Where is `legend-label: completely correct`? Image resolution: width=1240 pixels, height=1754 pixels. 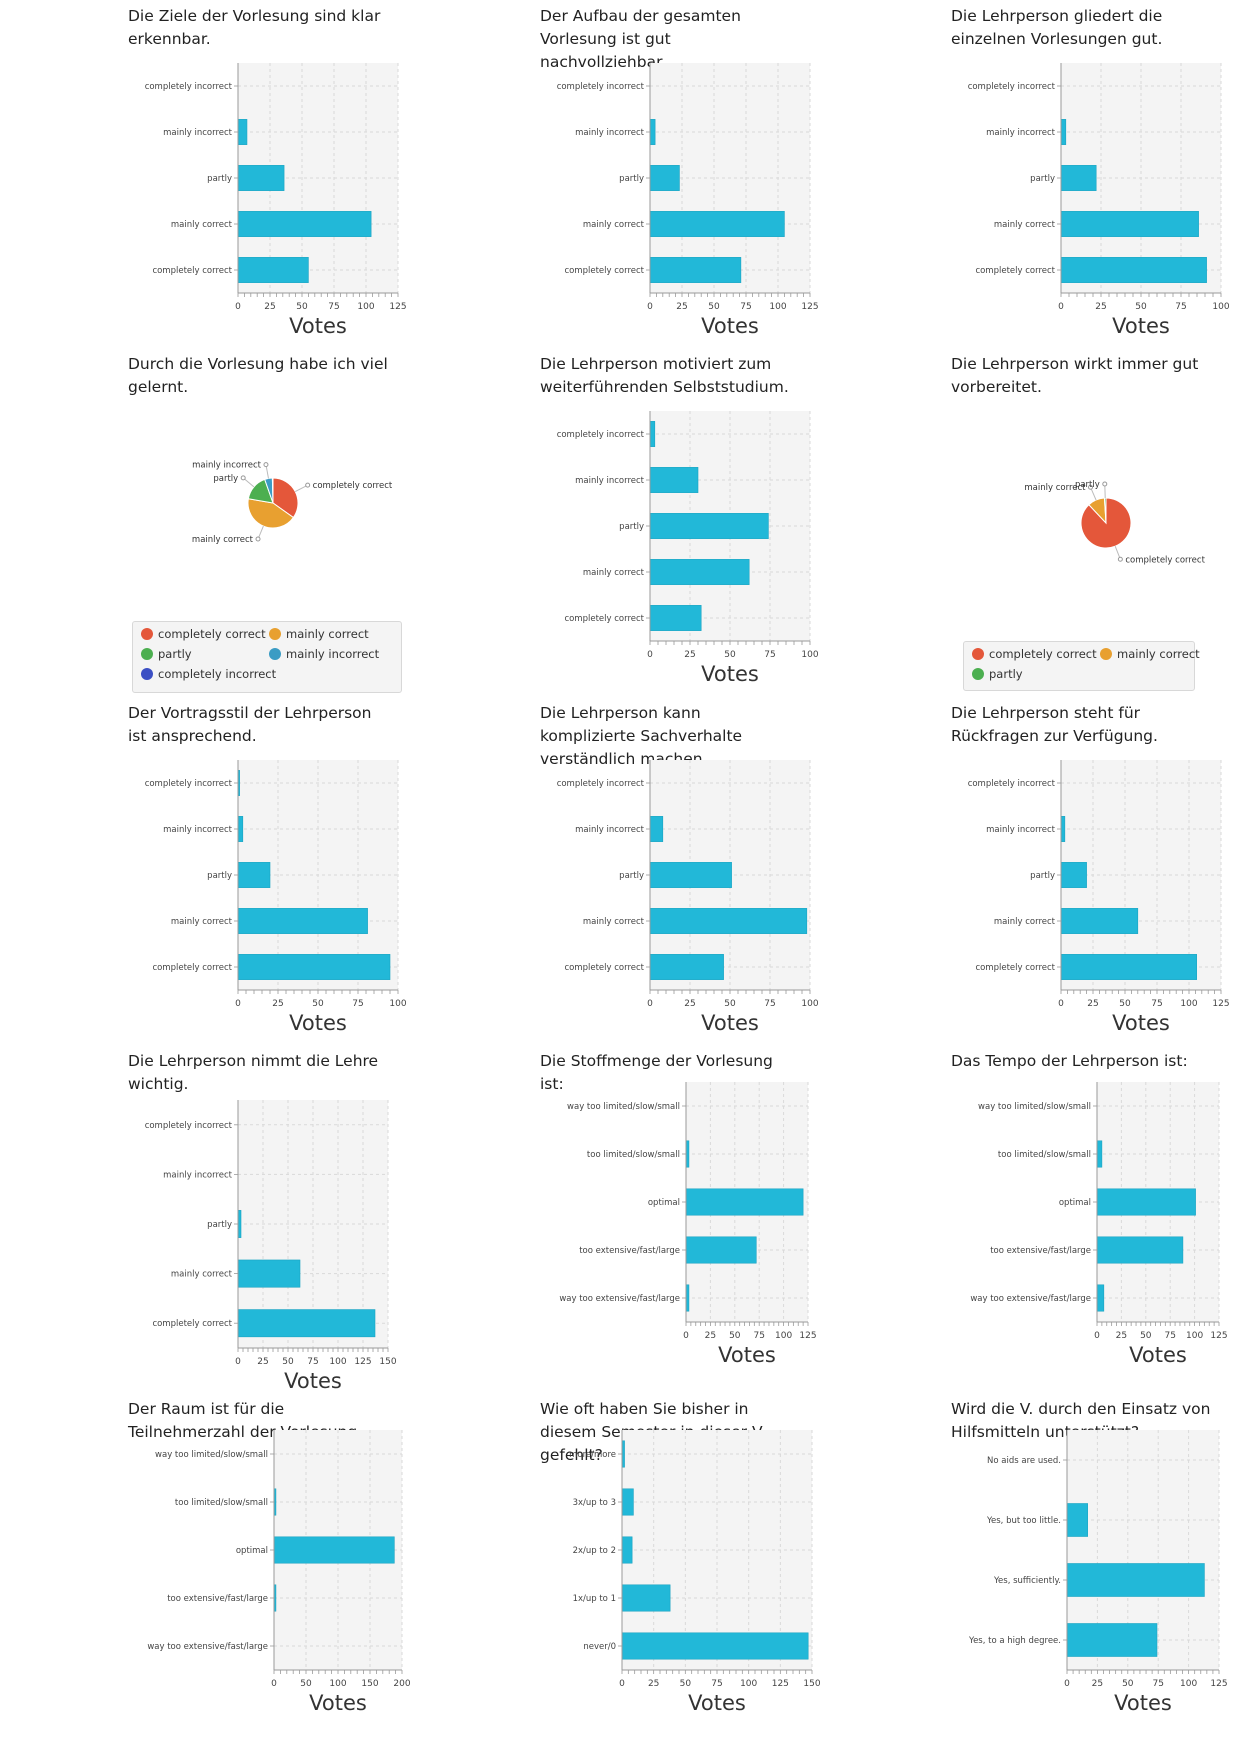
legend-label: completely correct is located at coordinates (212, 634).